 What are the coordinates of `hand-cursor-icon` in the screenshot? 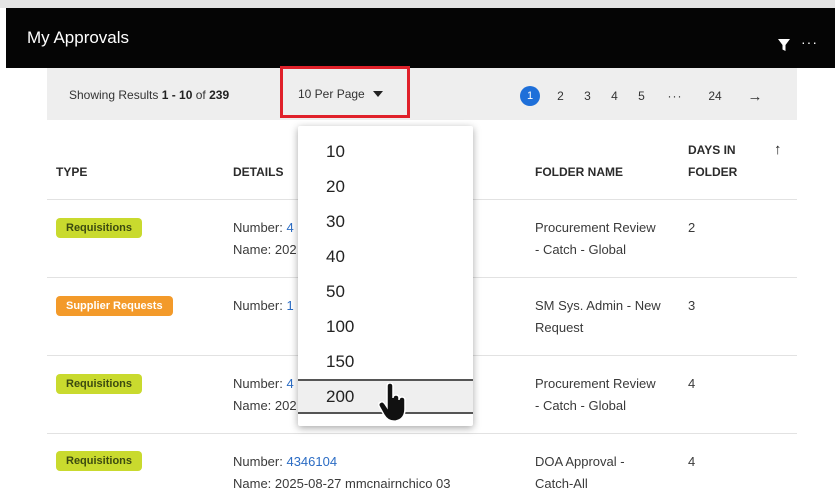 It's located at (392, 402).